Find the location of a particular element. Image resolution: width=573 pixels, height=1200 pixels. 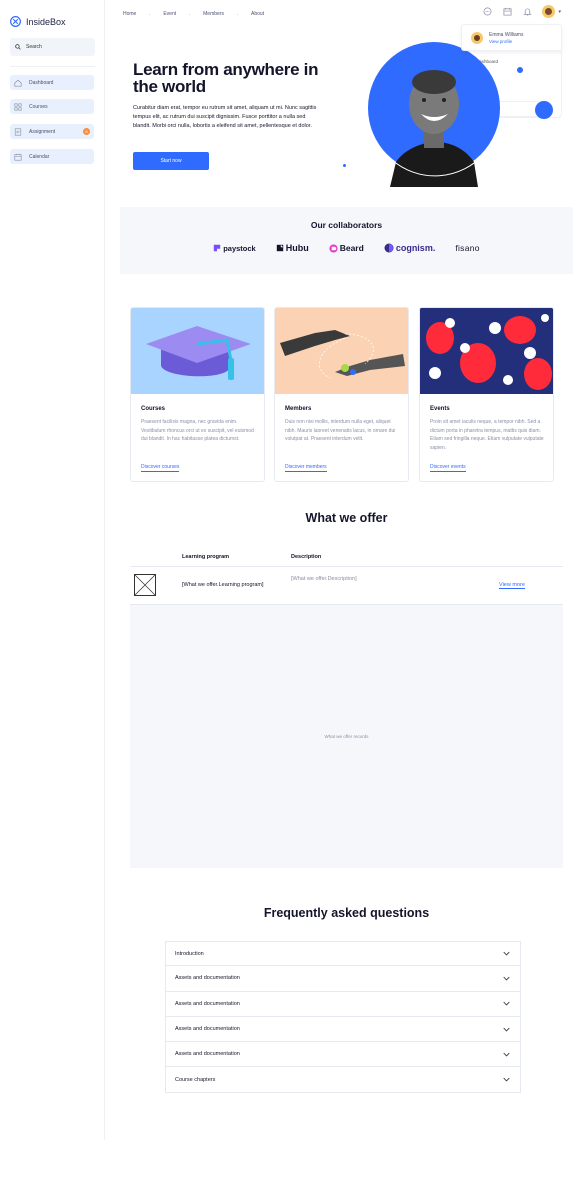

what-we-offer-title: What we offer is located at coordinates (346, 518).